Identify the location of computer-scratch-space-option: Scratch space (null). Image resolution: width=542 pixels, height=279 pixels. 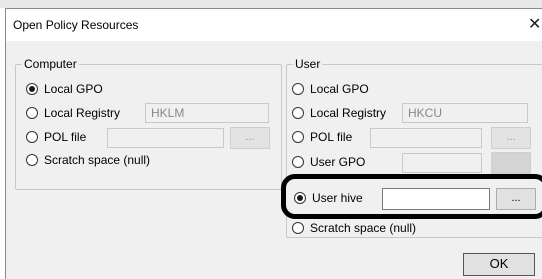
(88, 160).